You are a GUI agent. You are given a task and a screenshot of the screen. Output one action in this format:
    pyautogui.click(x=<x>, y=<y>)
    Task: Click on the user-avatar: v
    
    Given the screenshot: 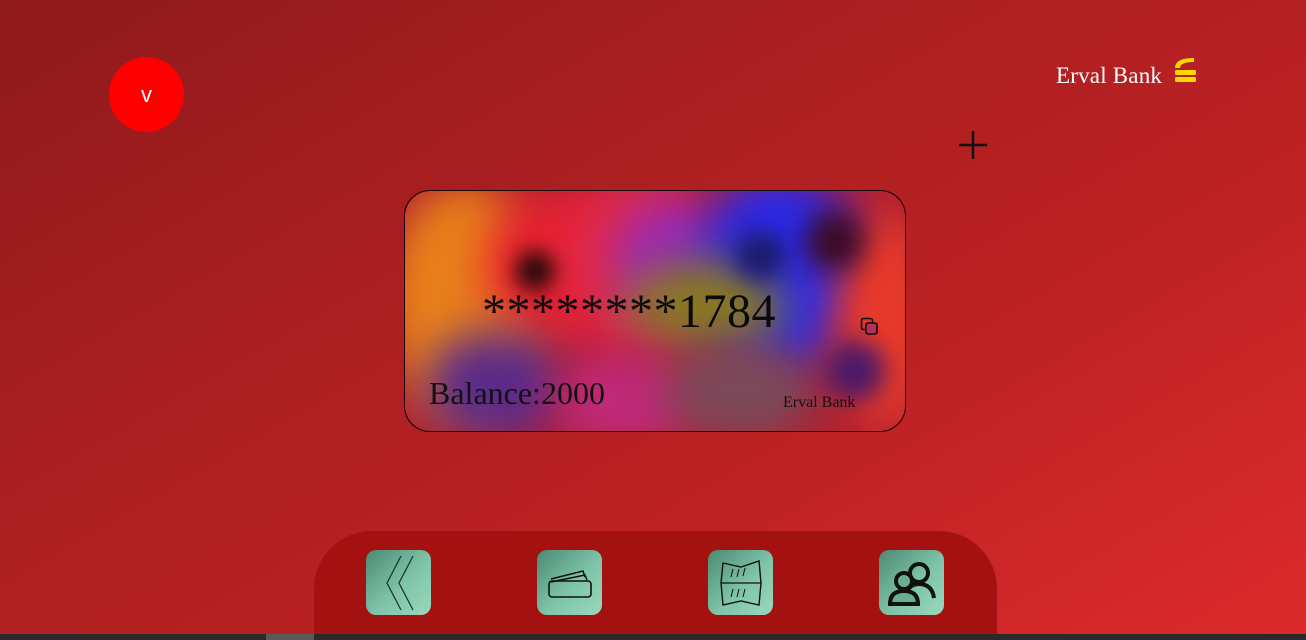 What is the action you would take?
    pyautogui.click(x=146, y=94)
    